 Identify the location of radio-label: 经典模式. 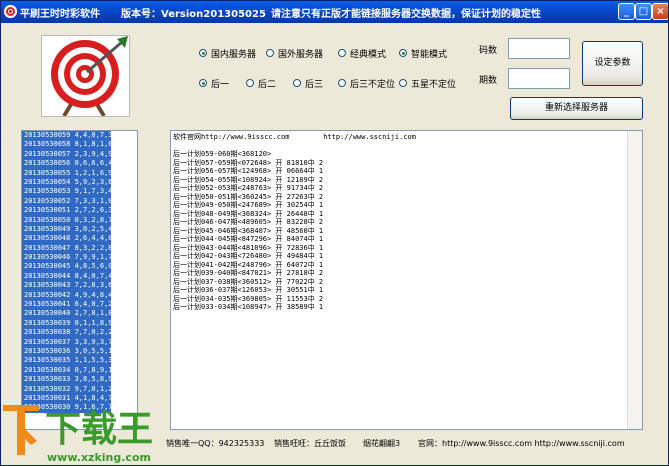
(368, 54).